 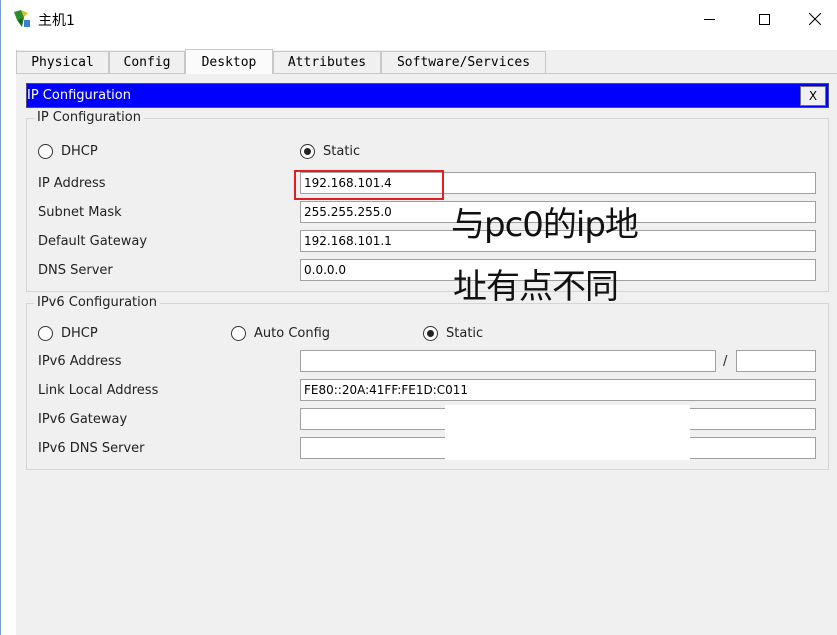 What do you see at coordinates (463, 62) in the screenshot?
I see `tab-software-services: Software/Services` at bounding box center [463, 62].